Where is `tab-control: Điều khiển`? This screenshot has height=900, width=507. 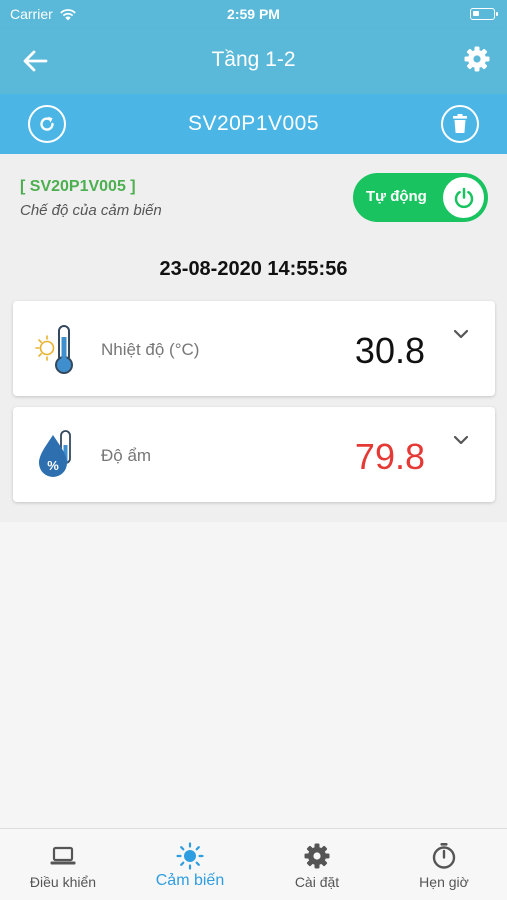 tab-control: Điều khiển is located at coordinates (63, 864).